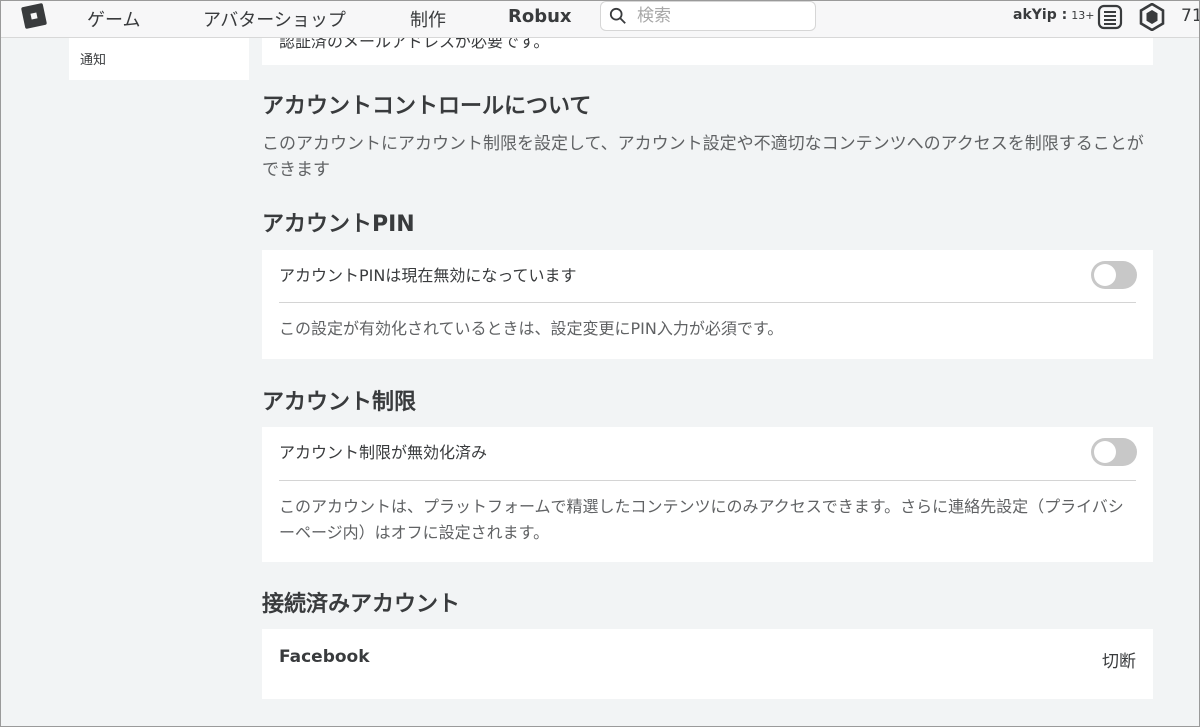 This screenshot has height=727, width=1200. I want to click on connected-accounts-card: Facebook 切断, so click(707, 664).